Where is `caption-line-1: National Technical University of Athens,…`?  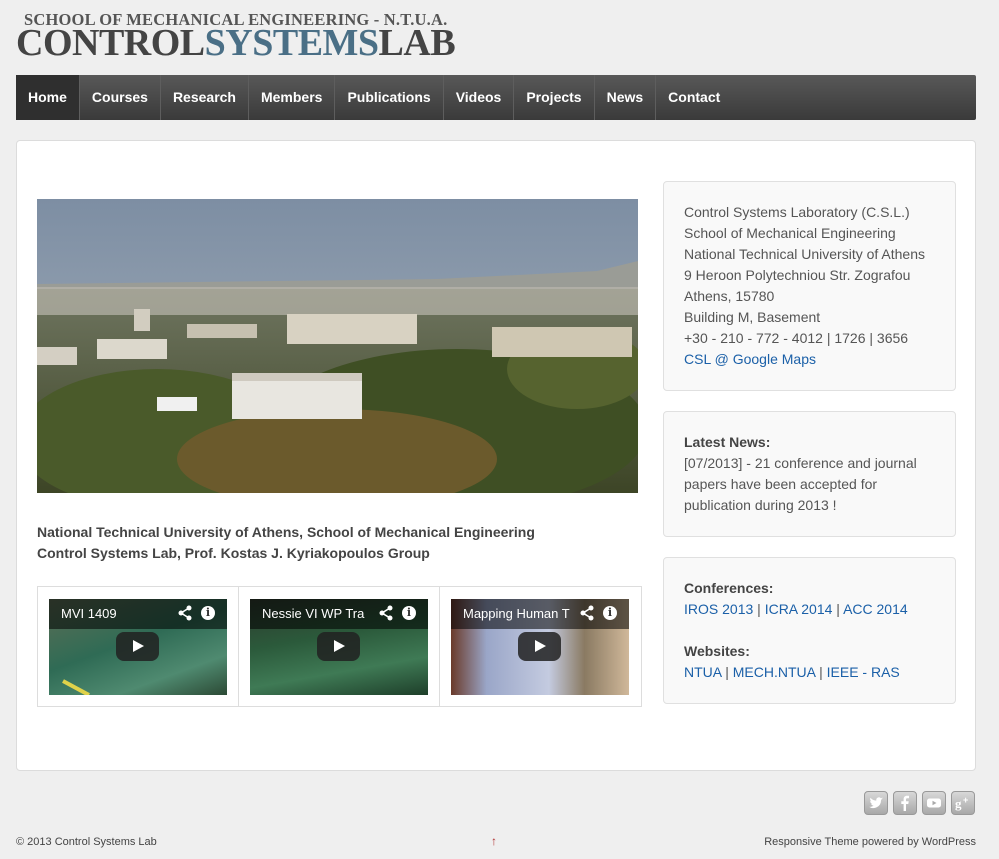
caption-line-1: National Technical University of Athens,… is located at coordinates (286, 532).